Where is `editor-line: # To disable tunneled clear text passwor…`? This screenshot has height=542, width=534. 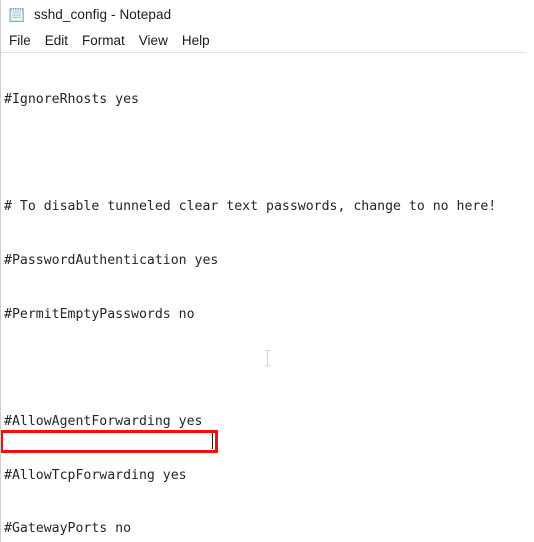
editor-line: # To disable tunneled clear text passwor… is located at coordinates (250, 207).